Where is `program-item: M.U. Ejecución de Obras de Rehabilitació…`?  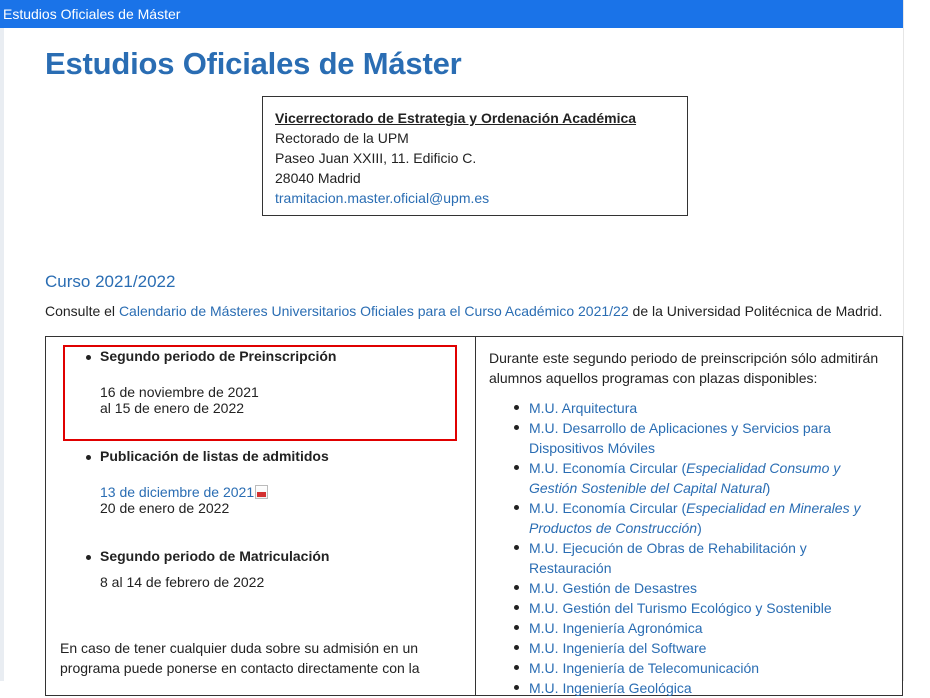 program-item: M.U. Ejecución de Obras de Rehabilitació… is located at coordinates (701, 558).